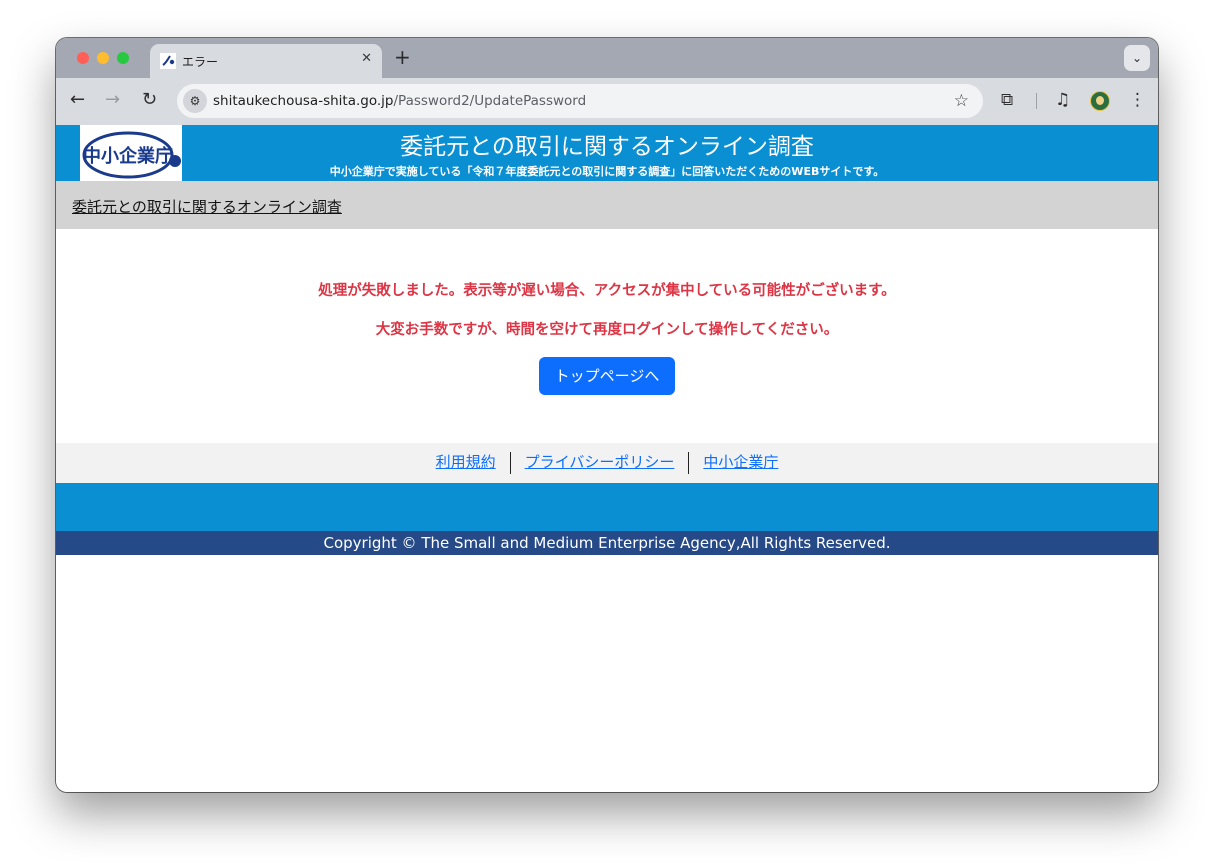 The width and height of the screenshot is (1214, 866). What do you see at coordinates (607, 58) in the screenshot?
I see `tab-strip: エラー ✕ + ⌄` at bounding box center [607, 58].